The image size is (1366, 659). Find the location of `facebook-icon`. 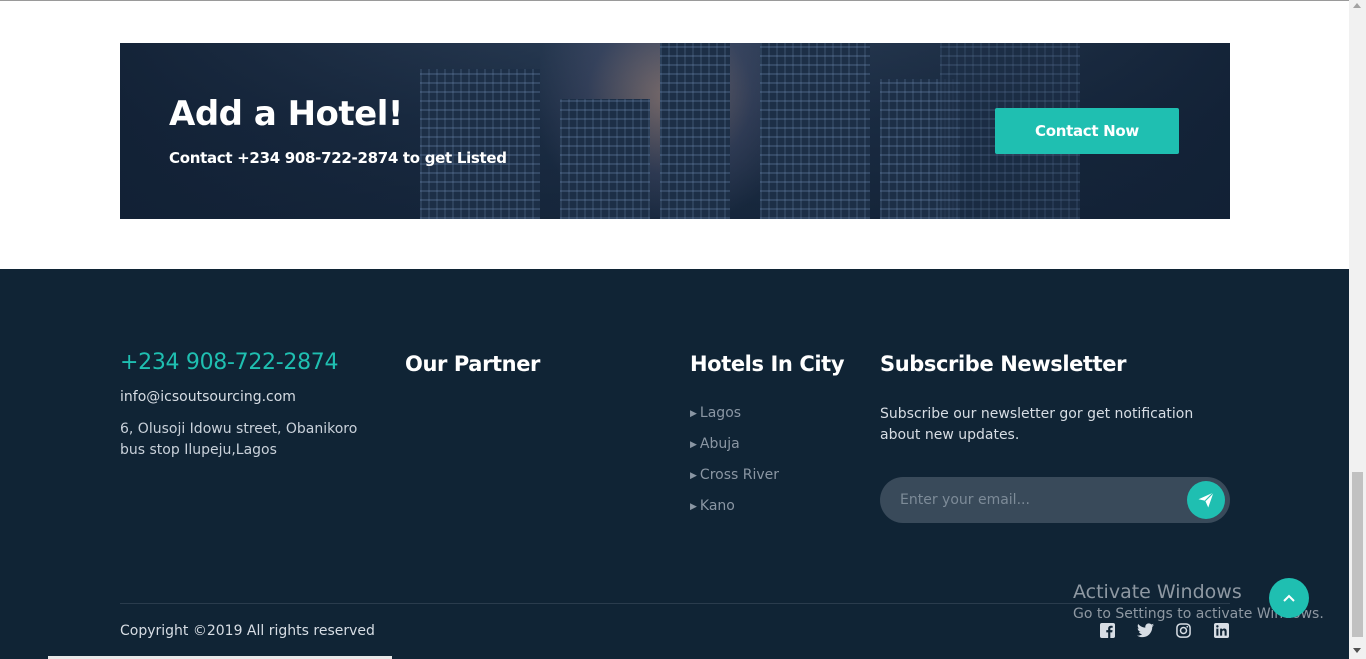

facebook-icon is located at coordinates (1107, 630).